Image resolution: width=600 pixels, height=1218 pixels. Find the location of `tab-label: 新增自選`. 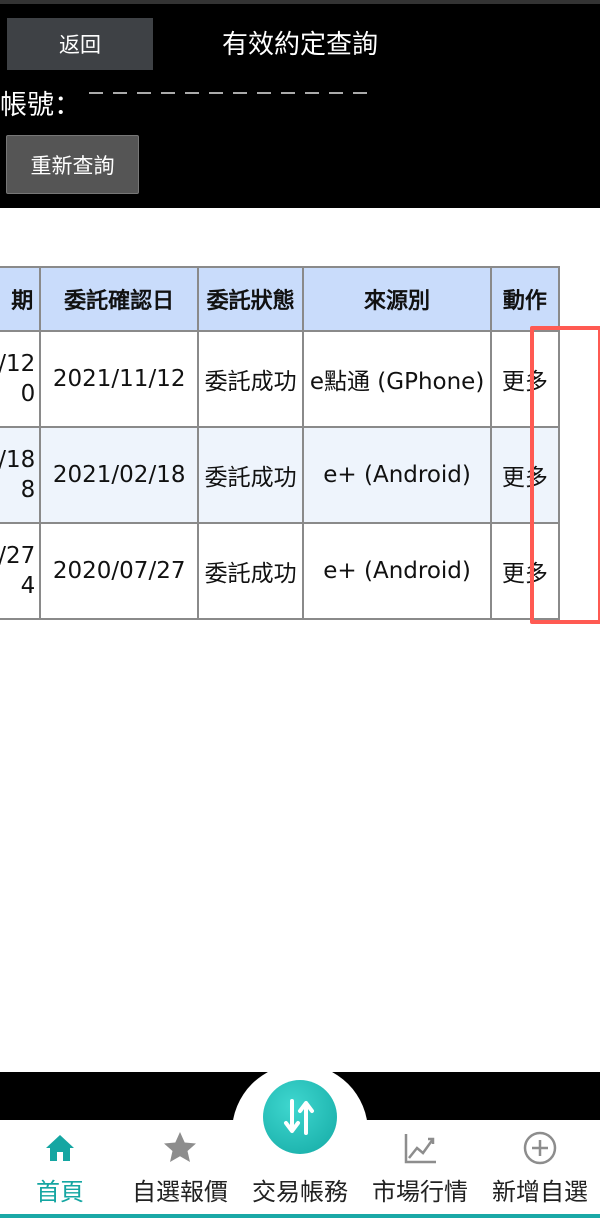

tab-label: 新增自選 is located at coordinates (540, 1192).